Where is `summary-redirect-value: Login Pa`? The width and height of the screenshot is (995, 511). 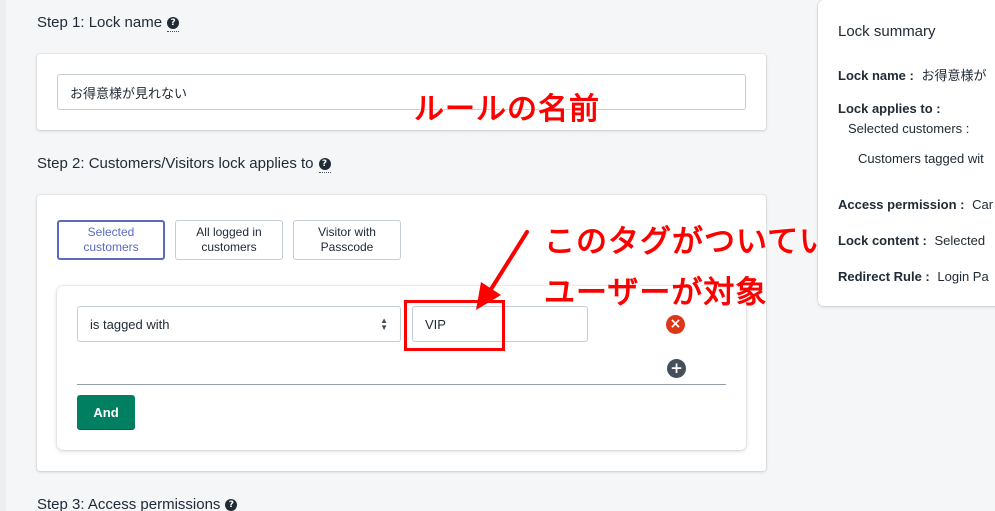
summary-redirect-value: Login Pa is located at coordinates (963, 276).